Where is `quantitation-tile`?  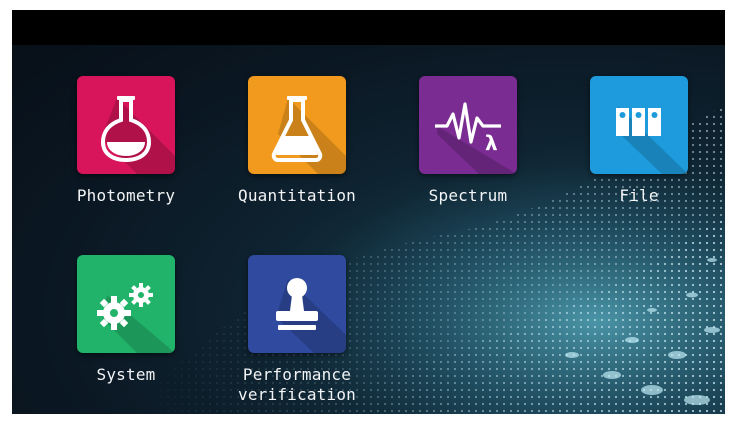
quantitation-tile is located at coordinates (297, 125).